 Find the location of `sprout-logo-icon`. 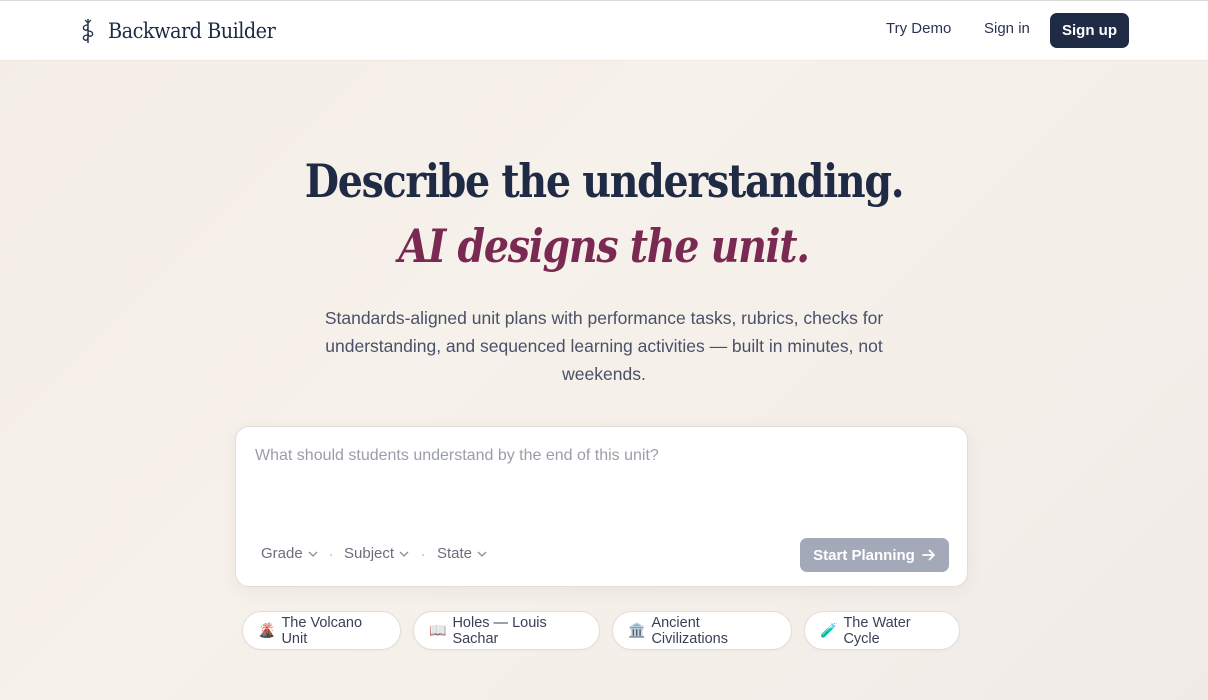

sprout-logo-icon is located at coordinates (88, 31).